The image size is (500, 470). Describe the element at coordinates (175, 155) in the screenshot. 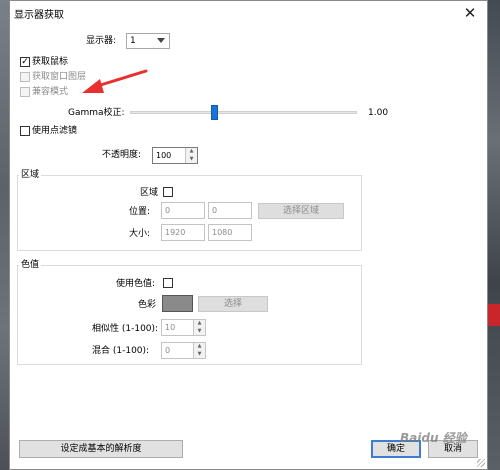

I see `opacity-stepper: 100 ▲ ▼` at that location.